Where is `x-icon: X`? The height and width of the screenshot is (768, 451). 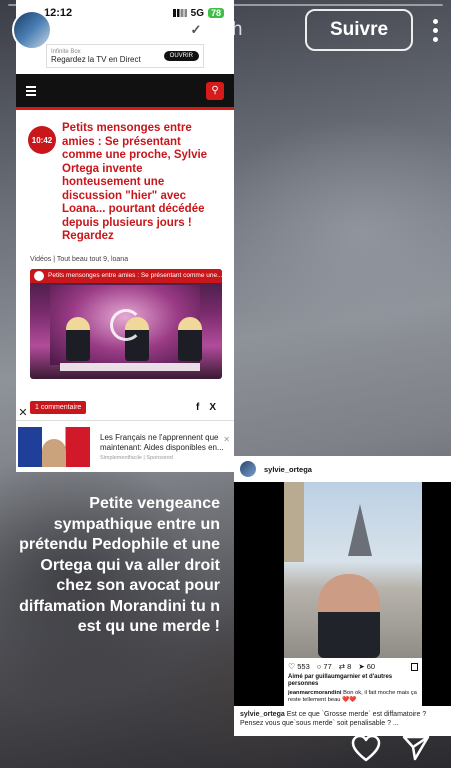
x-icon: X is located at coordinates (212, 407).